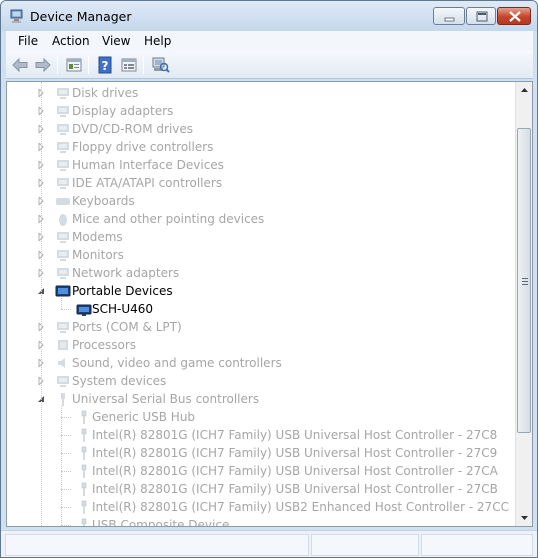  I want to click on tree-child-item: USB Composite Device, so click(261, 521).